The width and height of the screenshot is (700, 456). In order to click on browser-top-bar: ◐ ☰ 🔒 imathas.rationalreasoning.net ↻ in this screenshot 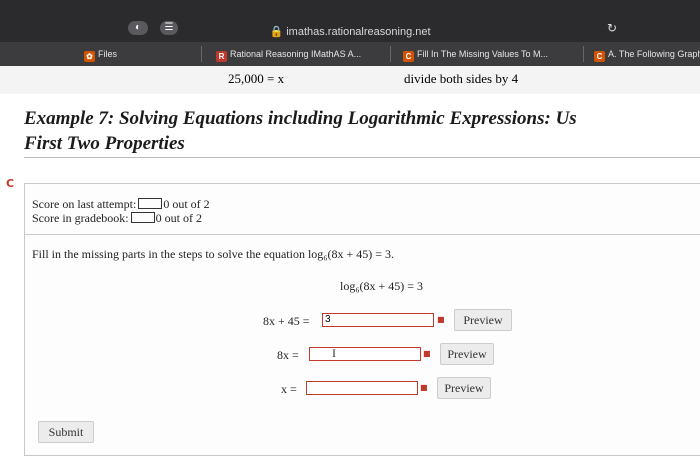, I will do `click(350, 21)`.